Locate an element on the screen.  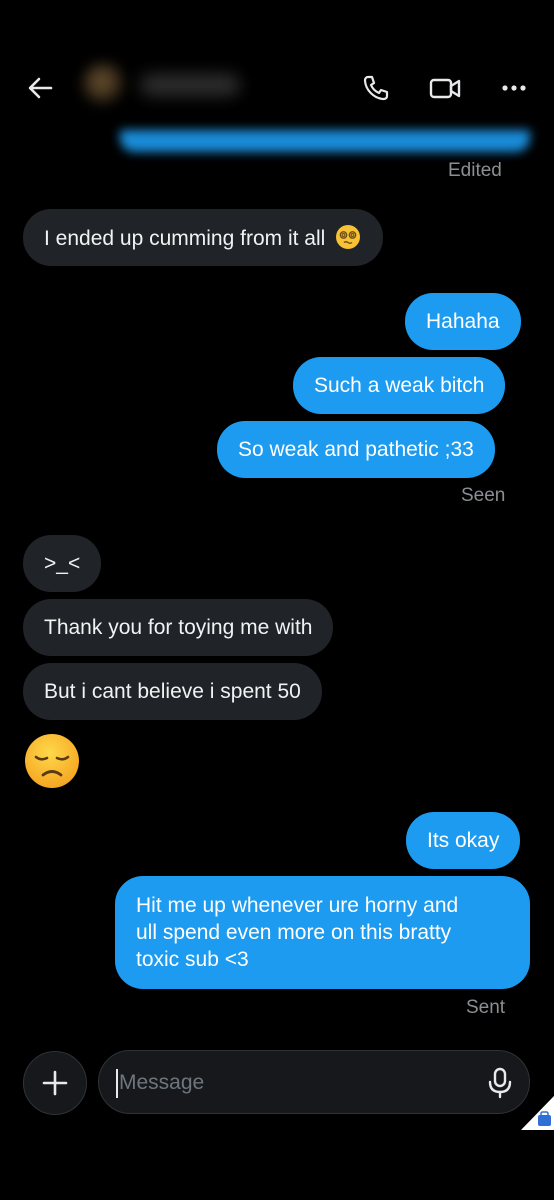
avatar is located at coordinates (104, 84).